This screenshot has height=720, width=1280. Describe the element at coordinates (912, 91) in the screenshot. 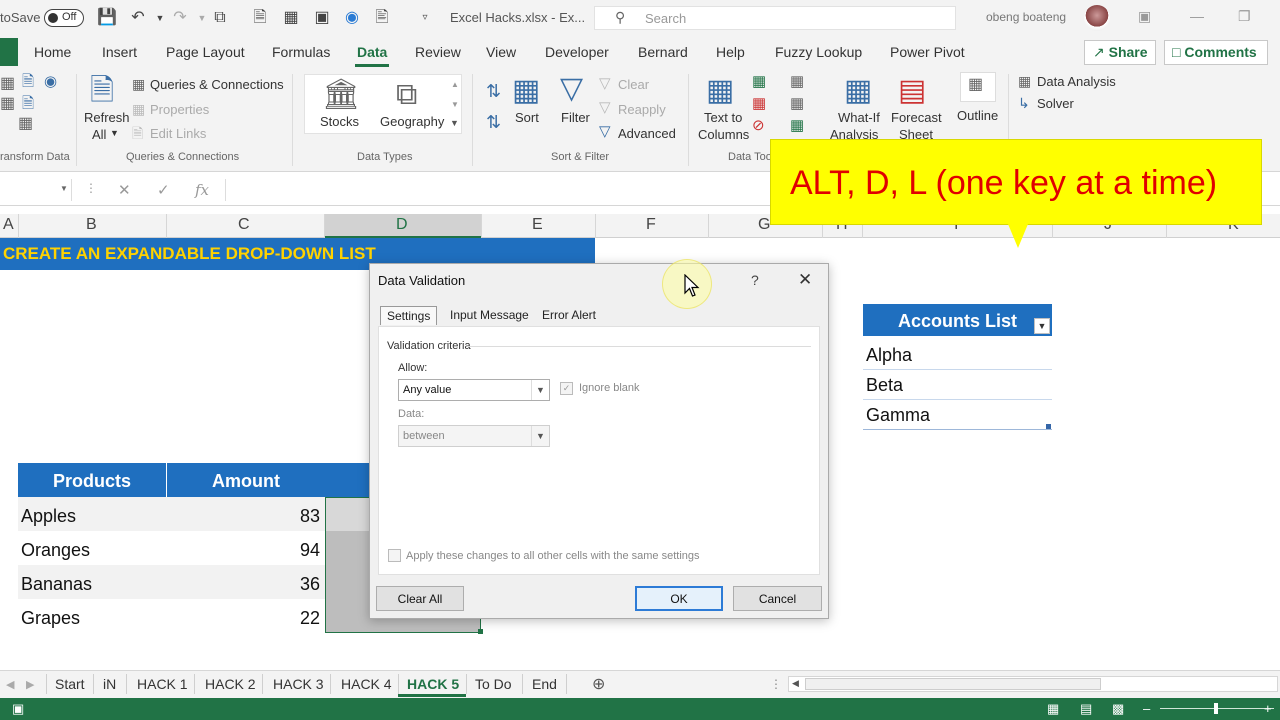

I see `forecast-sheet-icon: ▤` at that location.